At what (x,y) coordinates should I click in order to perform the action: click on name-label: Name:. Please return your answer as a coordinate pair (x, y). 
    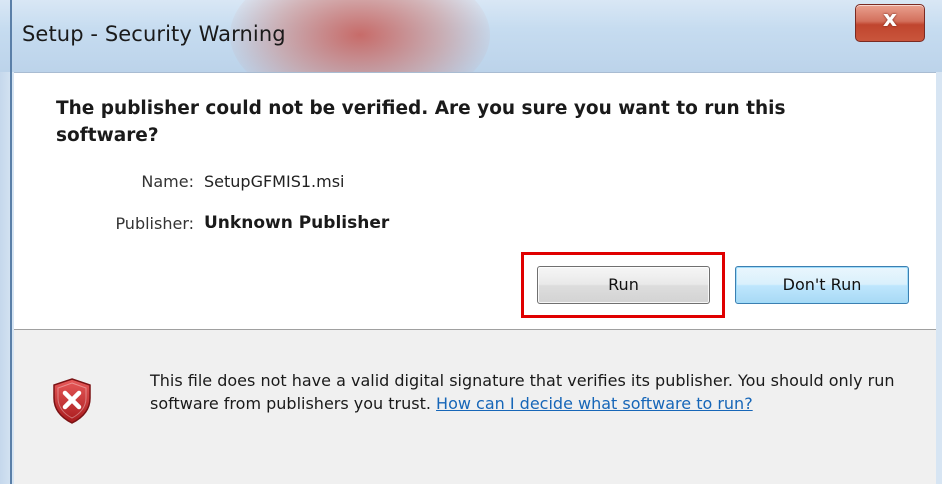
    Looking at the image, I should click on (167, 181).